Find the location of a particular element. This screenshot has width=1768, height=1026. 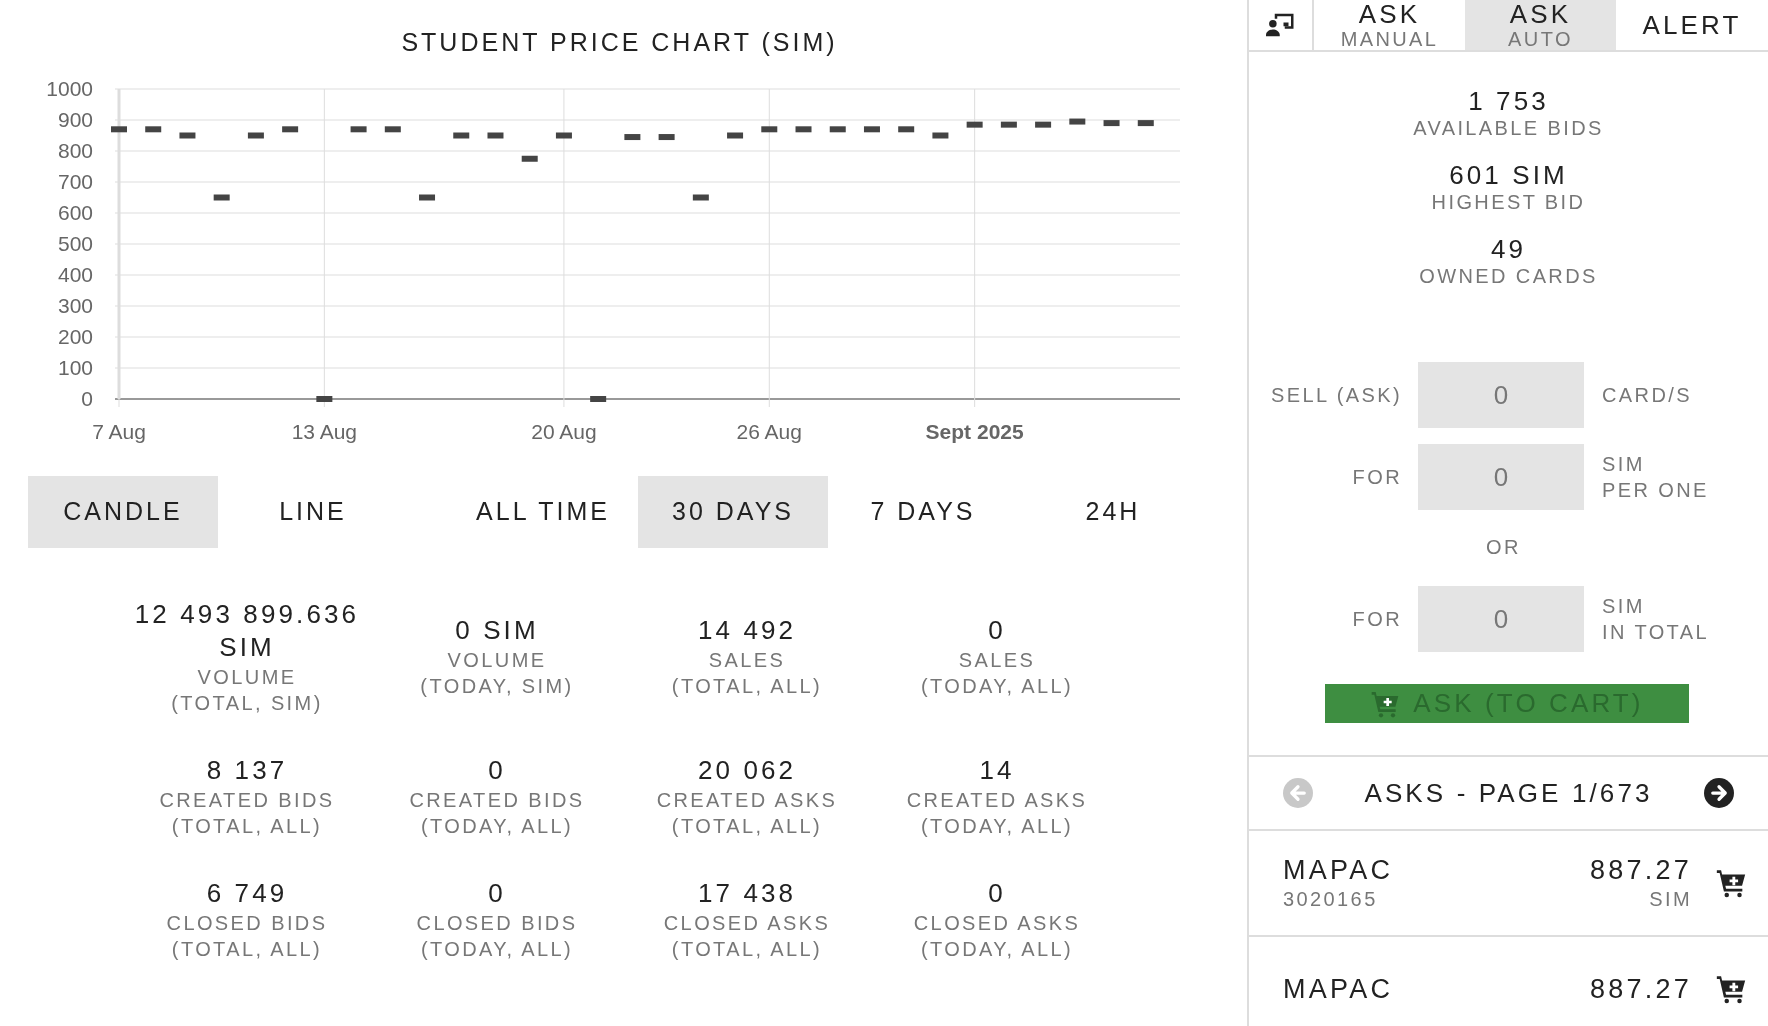

y-axis-label: 100 is located at coordinates (75, 367).